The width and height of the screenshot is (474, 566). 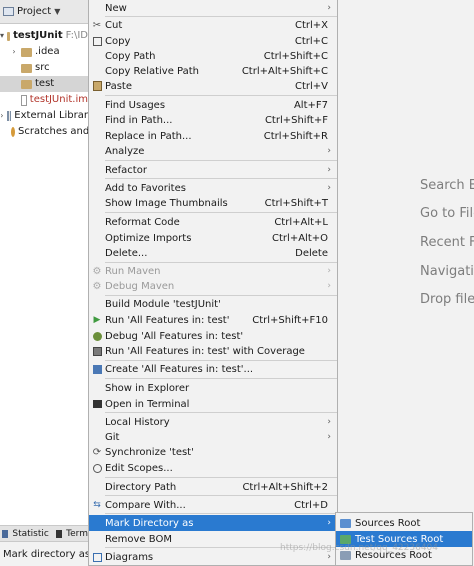 I want to click on menu-item-find-usages: Find Usages Alt+F7, so click(x=213, y=105).